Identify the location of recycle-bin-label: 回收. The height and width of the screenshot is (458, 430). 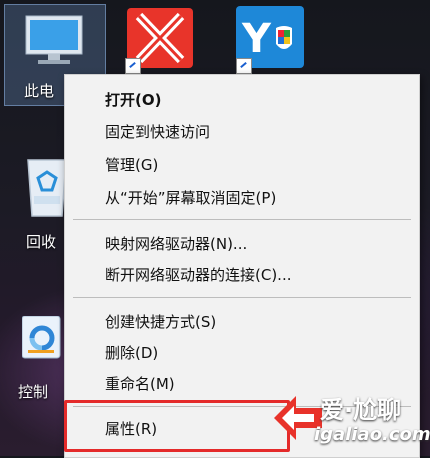
(41, 241).